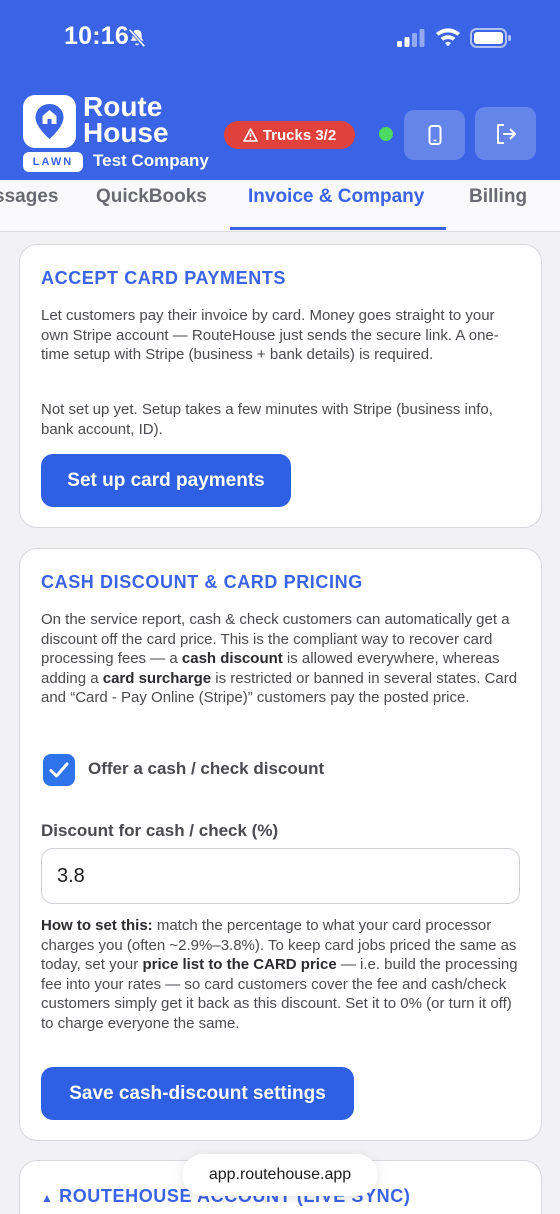 The image size is (560, 1214). What do you see at coordinates (53, 162) in the screenshot?
I see `lawn-badge: LAWN` at bounding box center [53, 162].